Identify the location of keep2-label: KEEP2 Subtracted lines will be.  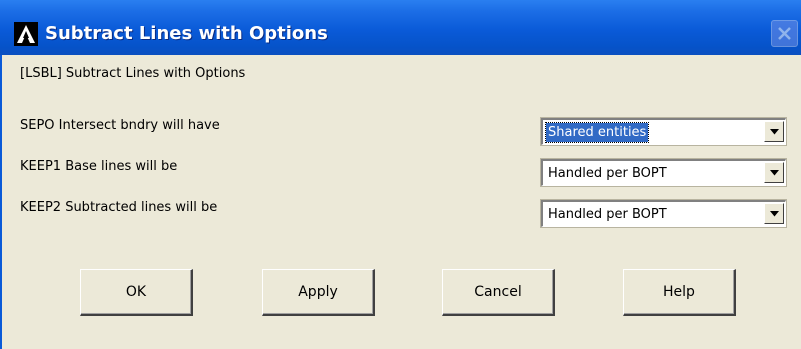
(119, 207).